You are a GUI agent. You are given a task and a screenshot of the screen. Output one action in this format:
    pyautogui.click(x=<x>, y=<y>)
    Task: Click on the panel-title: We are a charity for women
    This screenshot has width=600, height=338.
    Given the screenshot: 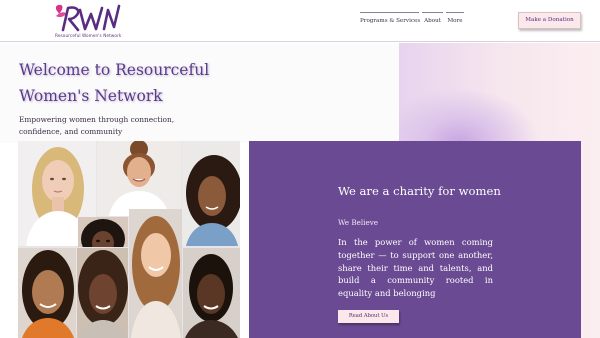 What is the action you would take?
    pyautogui.click(x=419, y=191)
    